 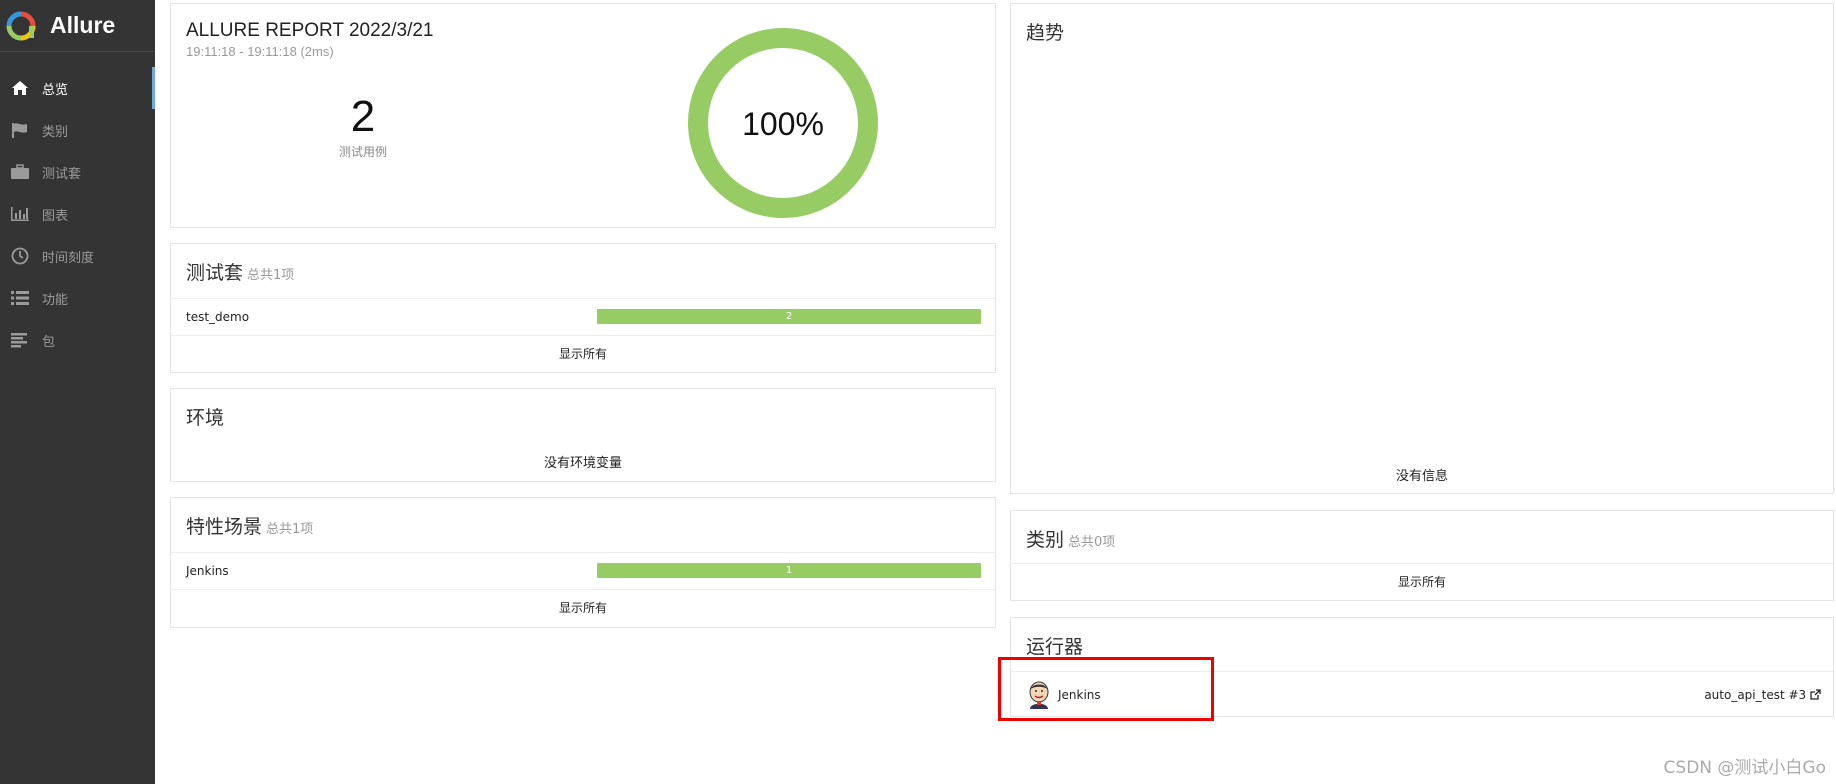 I want to click on report-time-range: 19:11:18 - 19:11:18 (2ms), so click(x=260, y=51).